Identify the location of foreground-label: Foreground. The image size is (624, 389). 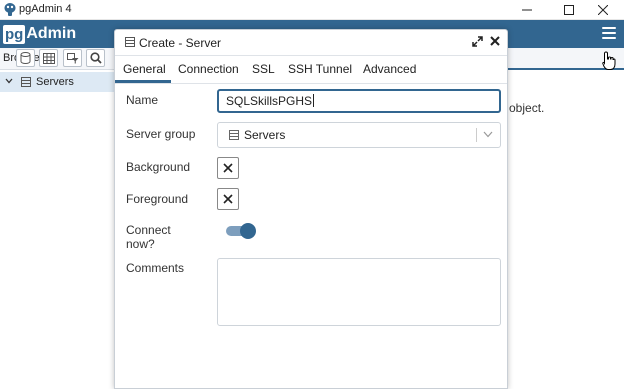
(157, 199).